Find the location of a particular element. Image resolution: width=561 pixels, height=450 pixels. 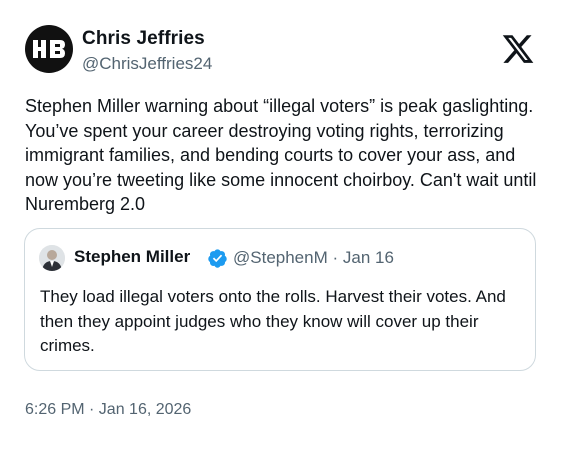

quoted-tweet-meta: @StephenM · Jan 16 is located at coordinates (313, 258).